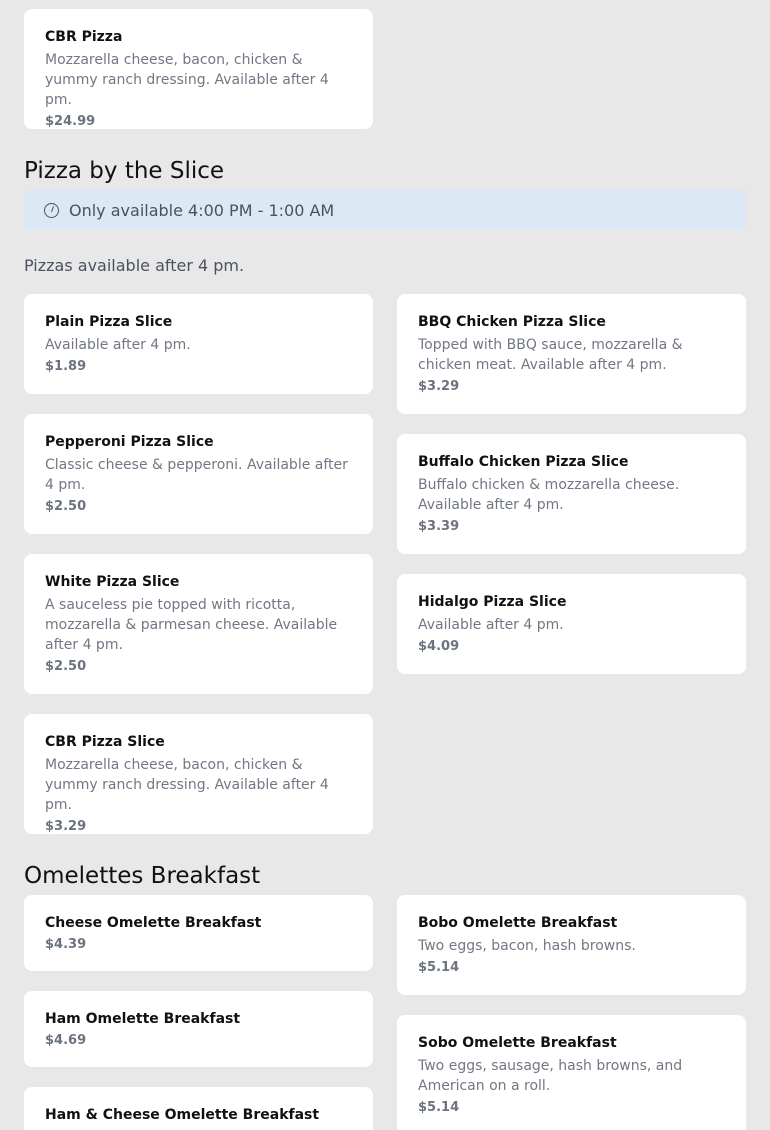 The image size is (770, 1130). I want to click on availability-notice: Only available 4:00 PM - 1:00 AM, so click(385, 210).